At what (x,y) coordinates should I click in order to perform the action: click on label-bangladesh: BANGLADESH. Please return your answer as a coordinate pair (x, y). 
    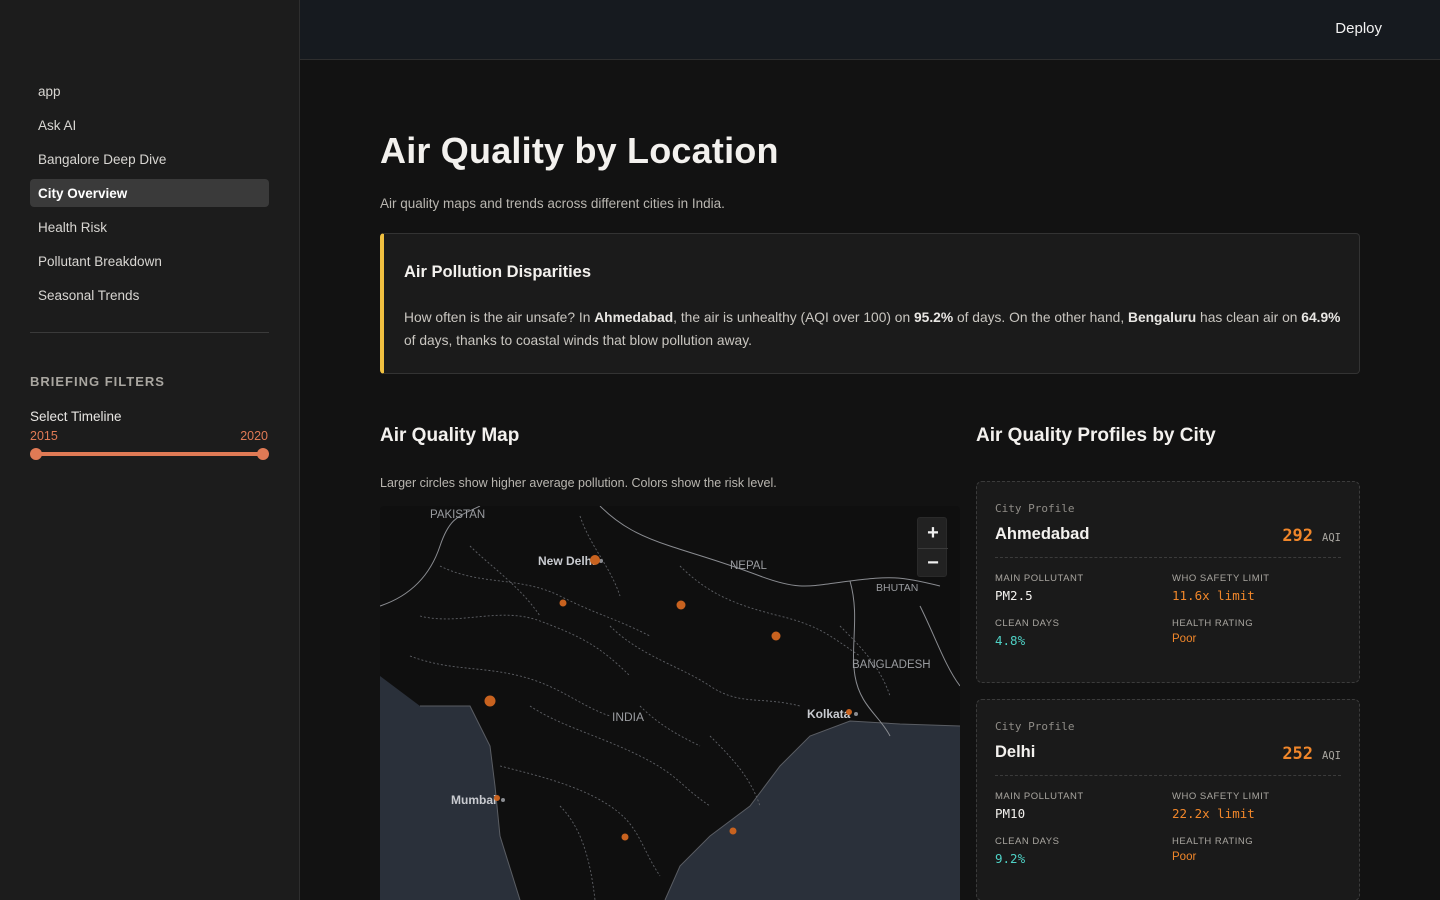
    Looking at the image, I should click on (891, 665).